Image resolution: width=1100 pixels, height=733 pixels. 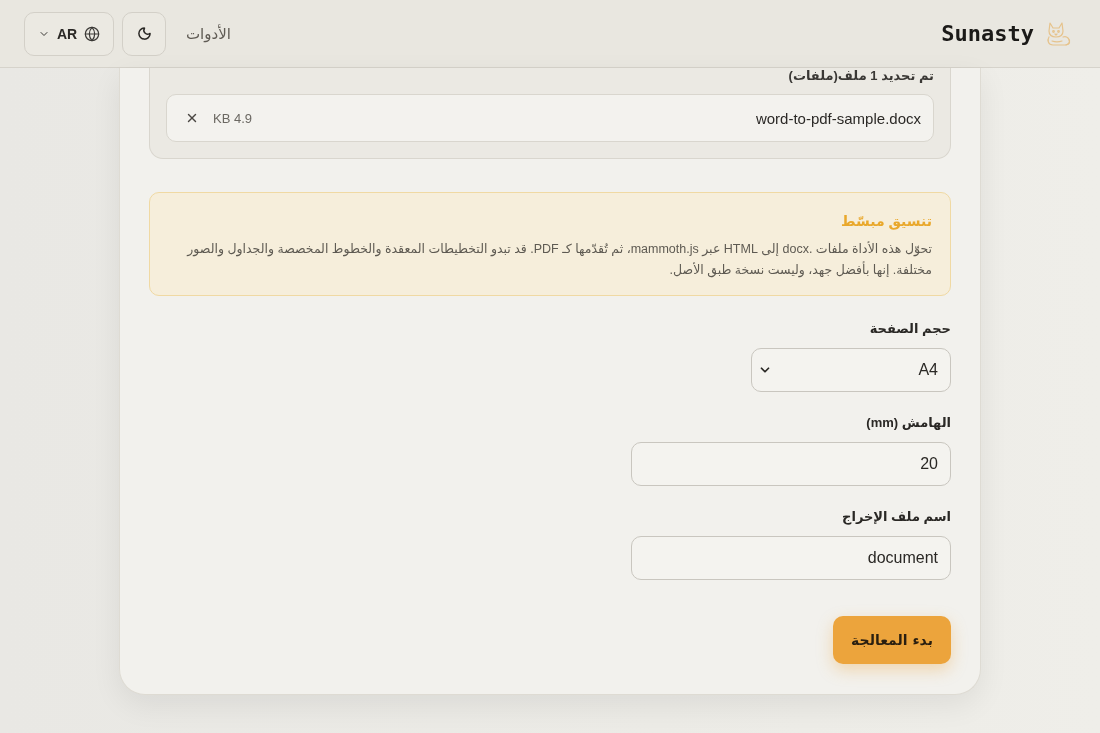 What do you see at coordinates (791, 558) in the screenshot?
I see `text-input-field: document` at bounding box center [791, 558].